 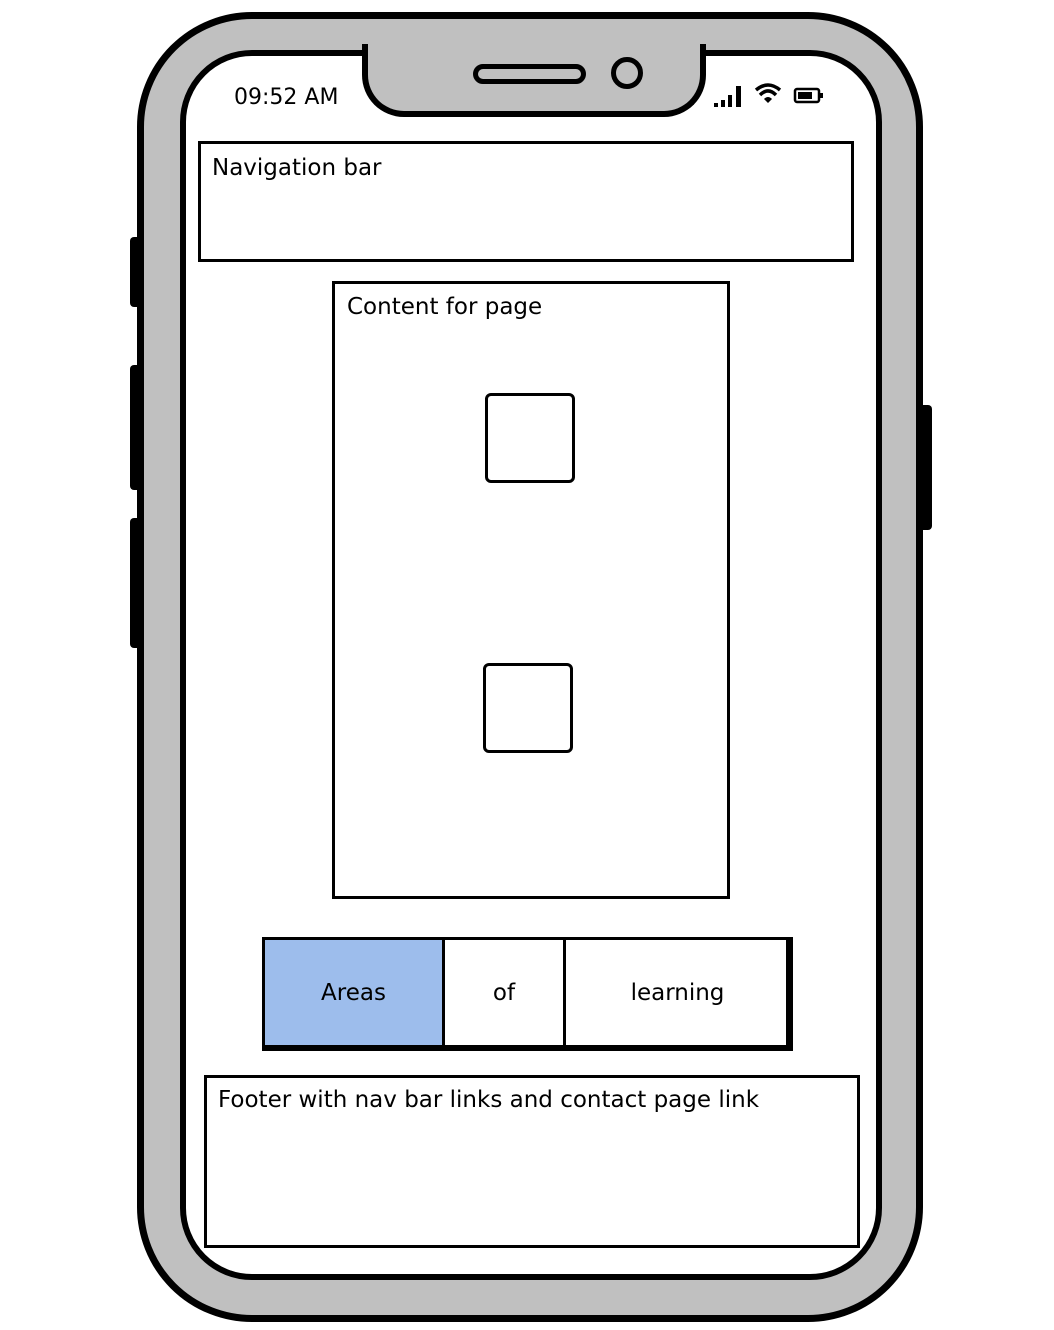 I want to click on page-content-label: Content for page, so click(x=445, y=307).